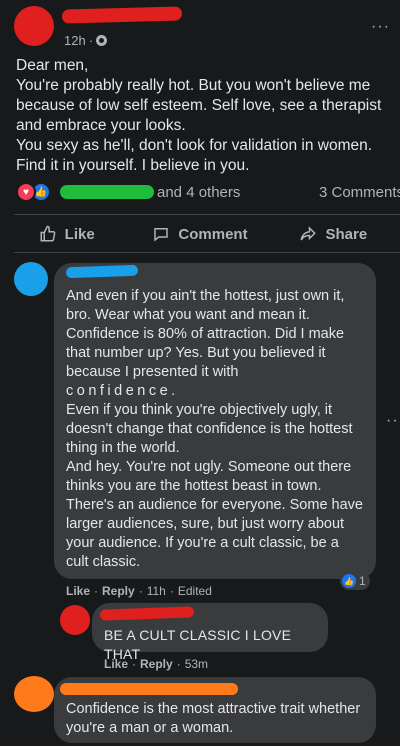 This screenshot has width=400, height=746. Describe the element at coordinates (359, 192) in the screenshot. I see `comments-count: 3 Comments` at that location.